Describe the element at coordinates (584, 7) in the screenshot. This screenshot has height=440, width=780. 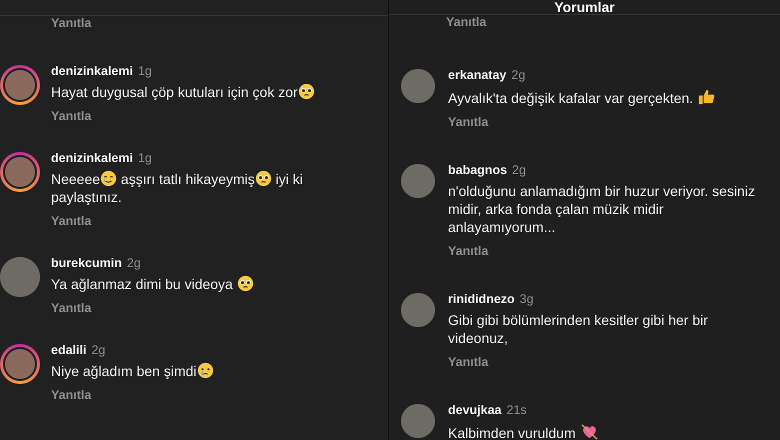
I see `header-title: Yorumlar` at that location.